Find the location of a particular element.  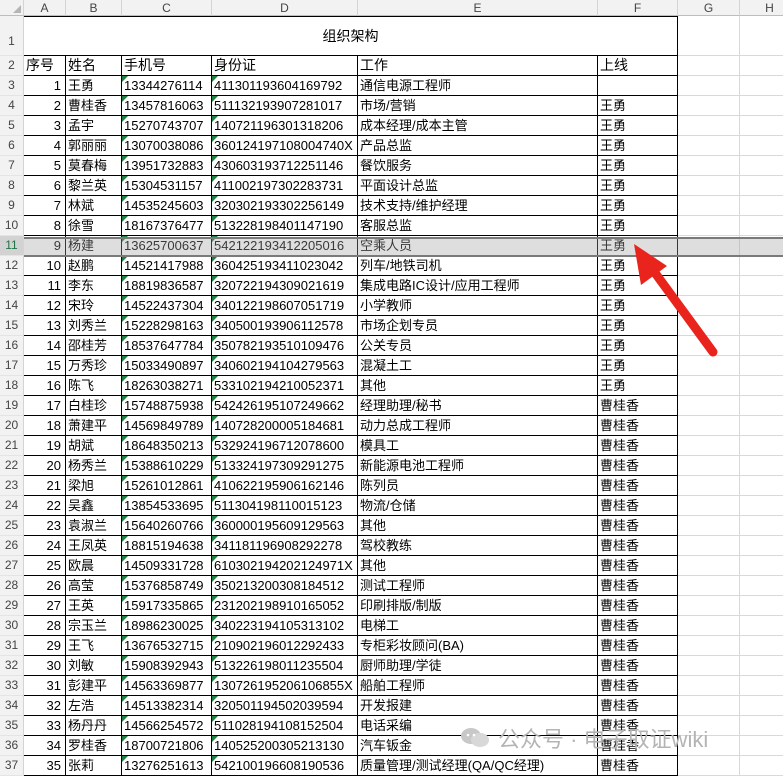

cell-no: 12 is located at coordinates (45, 306).